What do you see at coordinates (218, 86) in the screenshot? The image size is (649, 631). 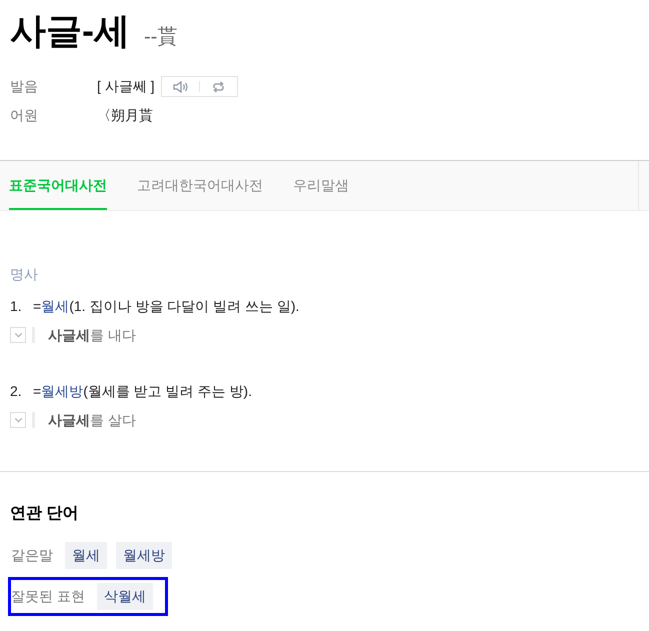 I see `repeat-icon` at bounding box center [218, 86].